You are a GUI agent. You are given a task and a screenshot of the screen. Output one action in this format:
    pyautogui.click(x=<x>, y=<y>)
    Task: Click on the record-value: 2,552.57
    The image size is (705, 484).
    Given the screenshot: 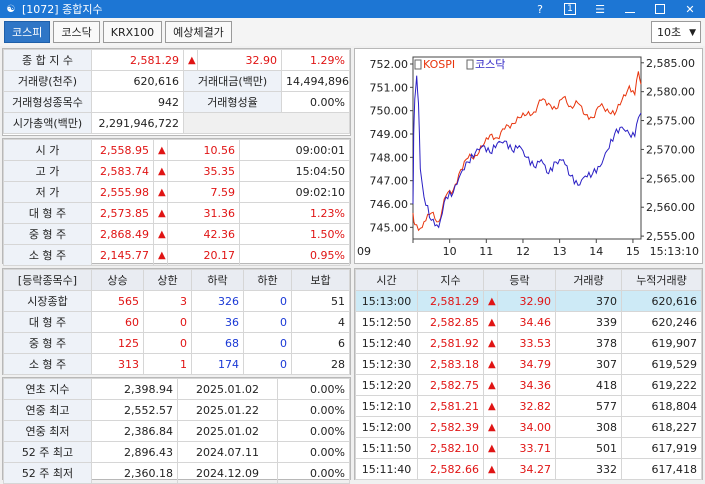 What is the action you would take?
    pyautogui.click(x=134, y=410)
    